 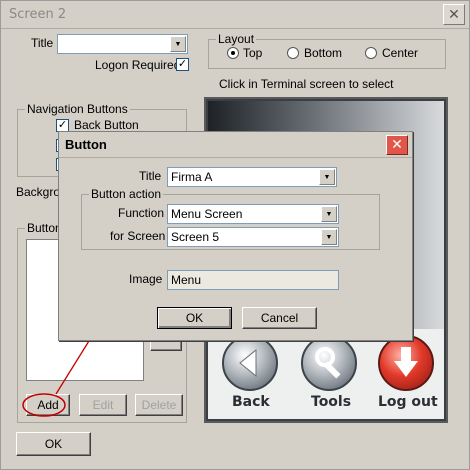 What do you see at coordinates (207, 214) in the screenshot?
I see `function-value: Menu Screen` at bounding box center [207, 214].